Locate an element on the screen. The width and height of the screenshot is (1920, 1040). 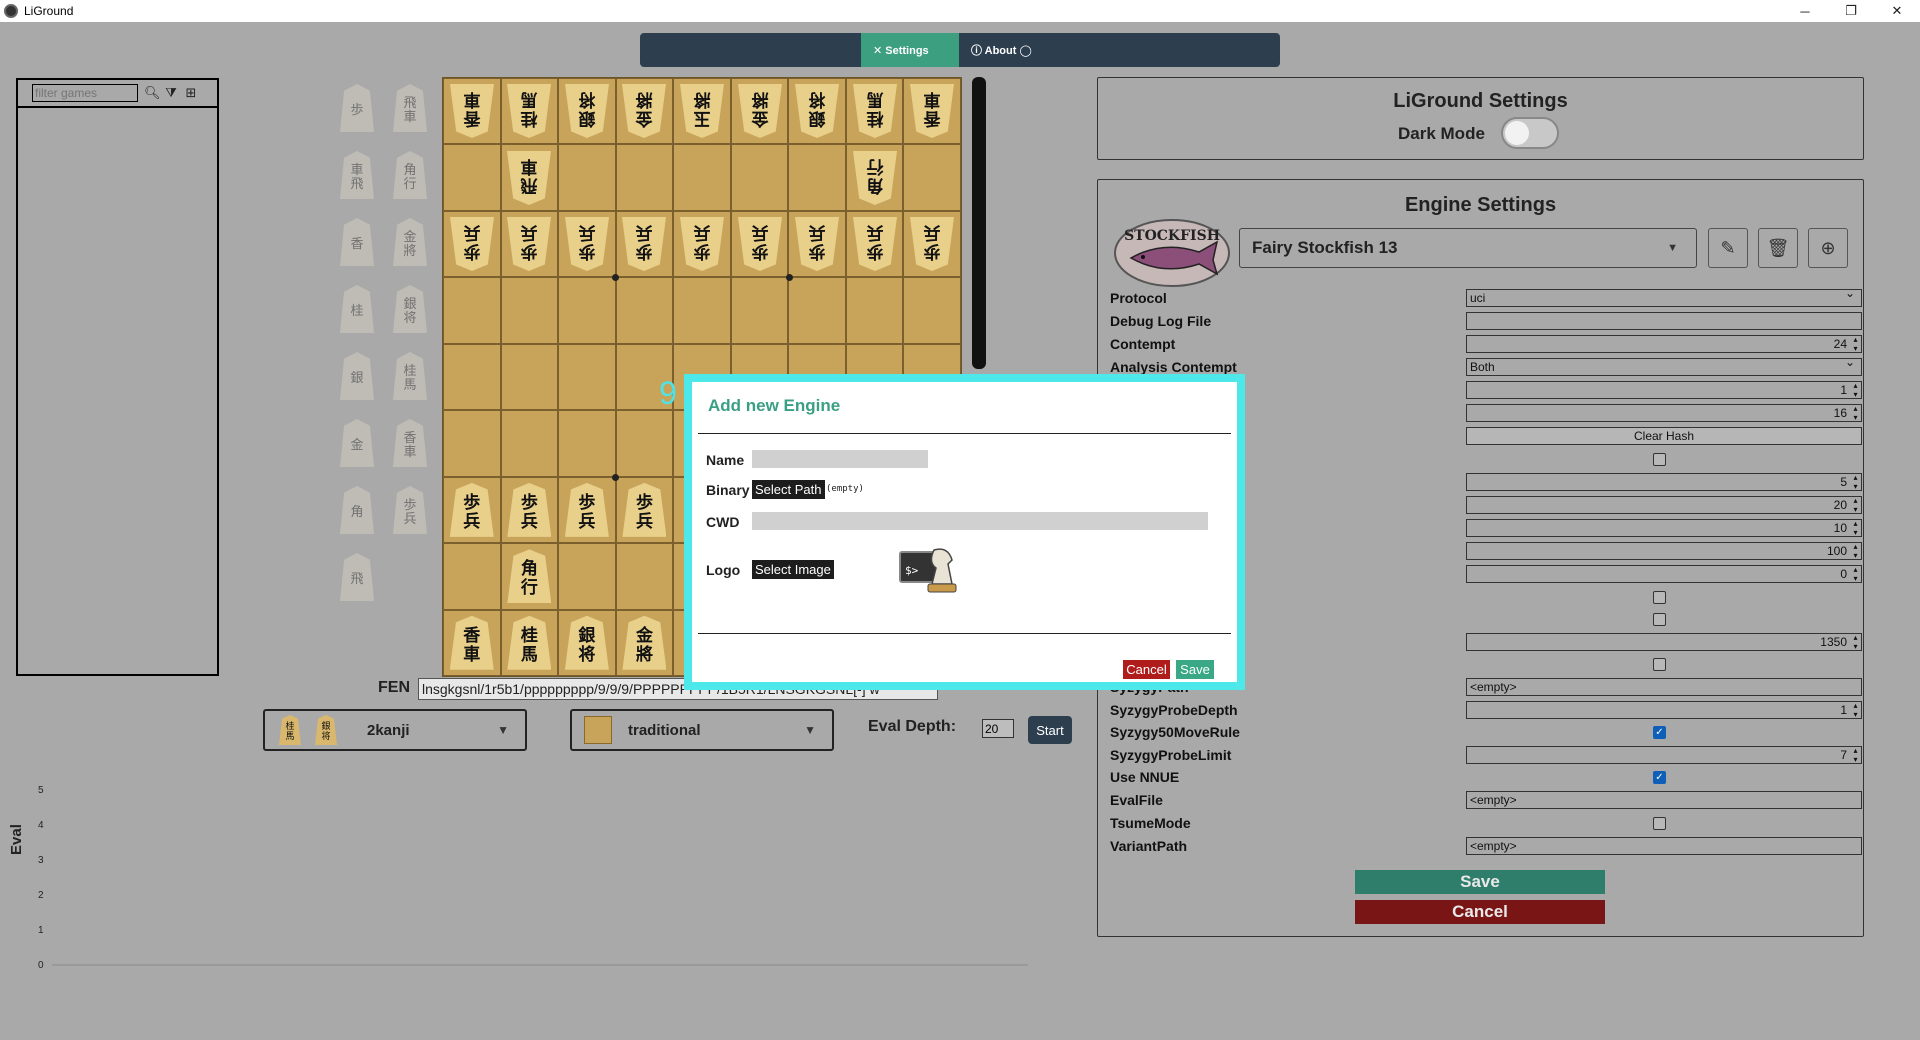
gote-piece: 桂馬 is located at coordinates (875, 111).